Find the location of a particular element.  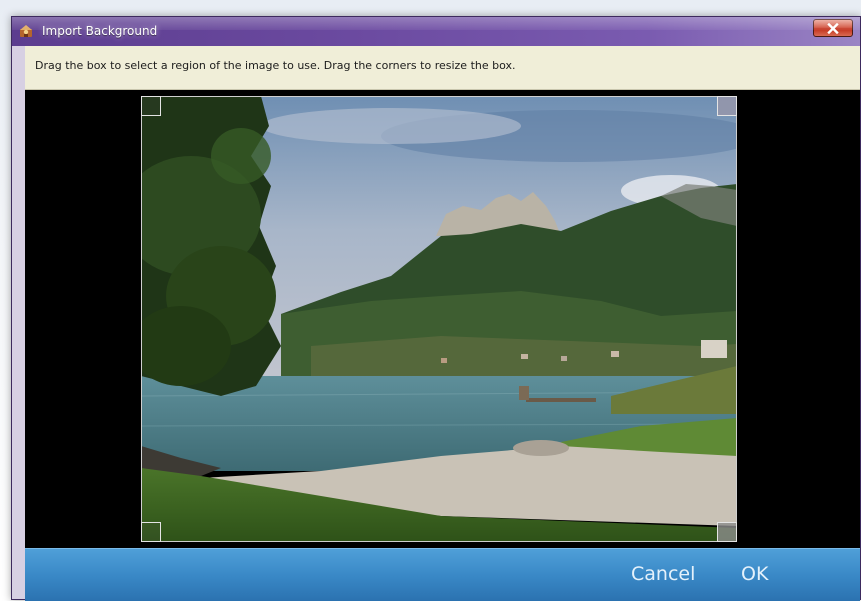

title-bar: Import Background is located at coordinates (436, 31).